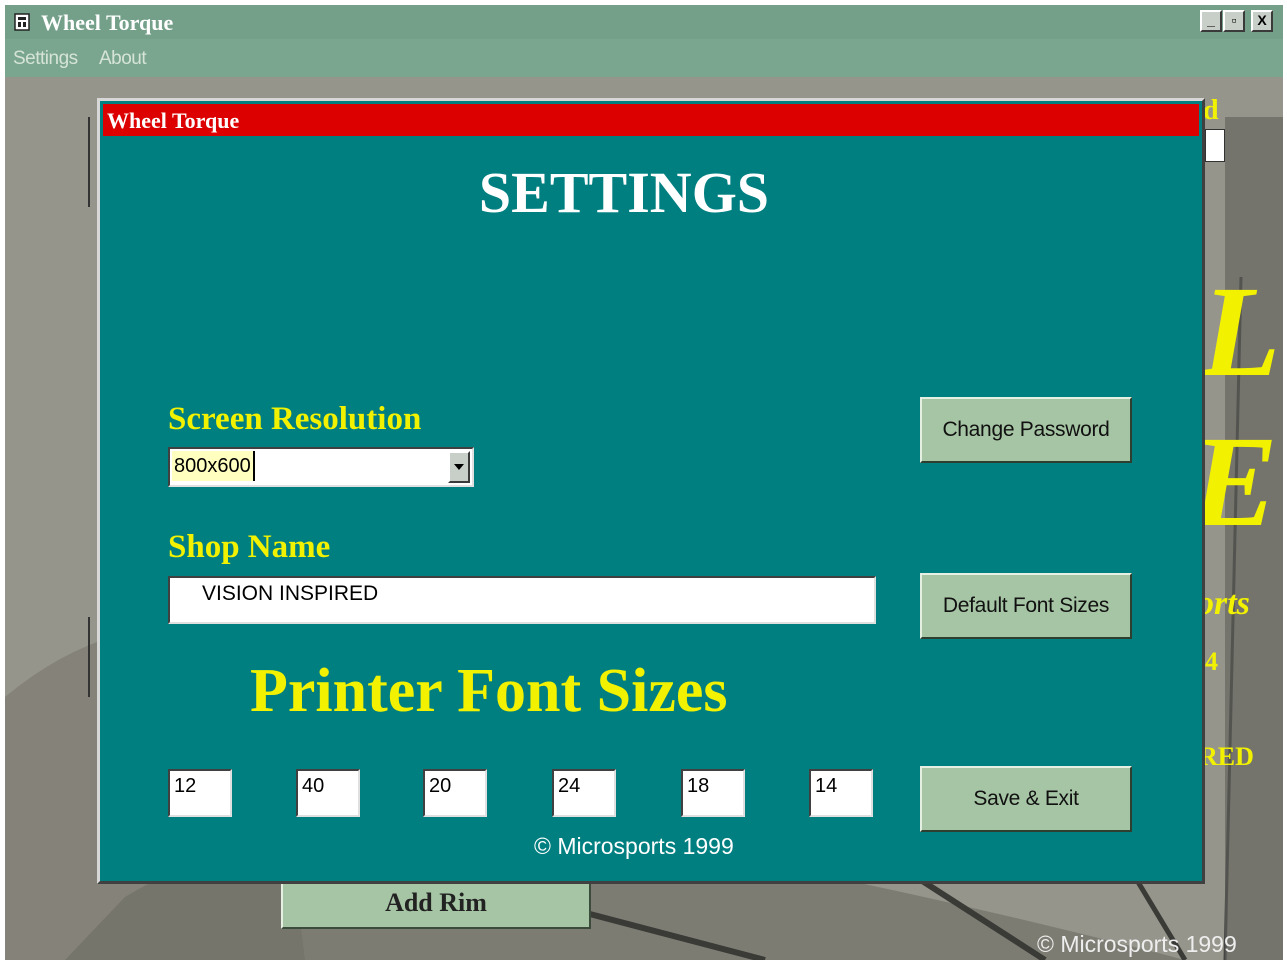  I want to click on font-size-input-6: 14, so click(841, 793).